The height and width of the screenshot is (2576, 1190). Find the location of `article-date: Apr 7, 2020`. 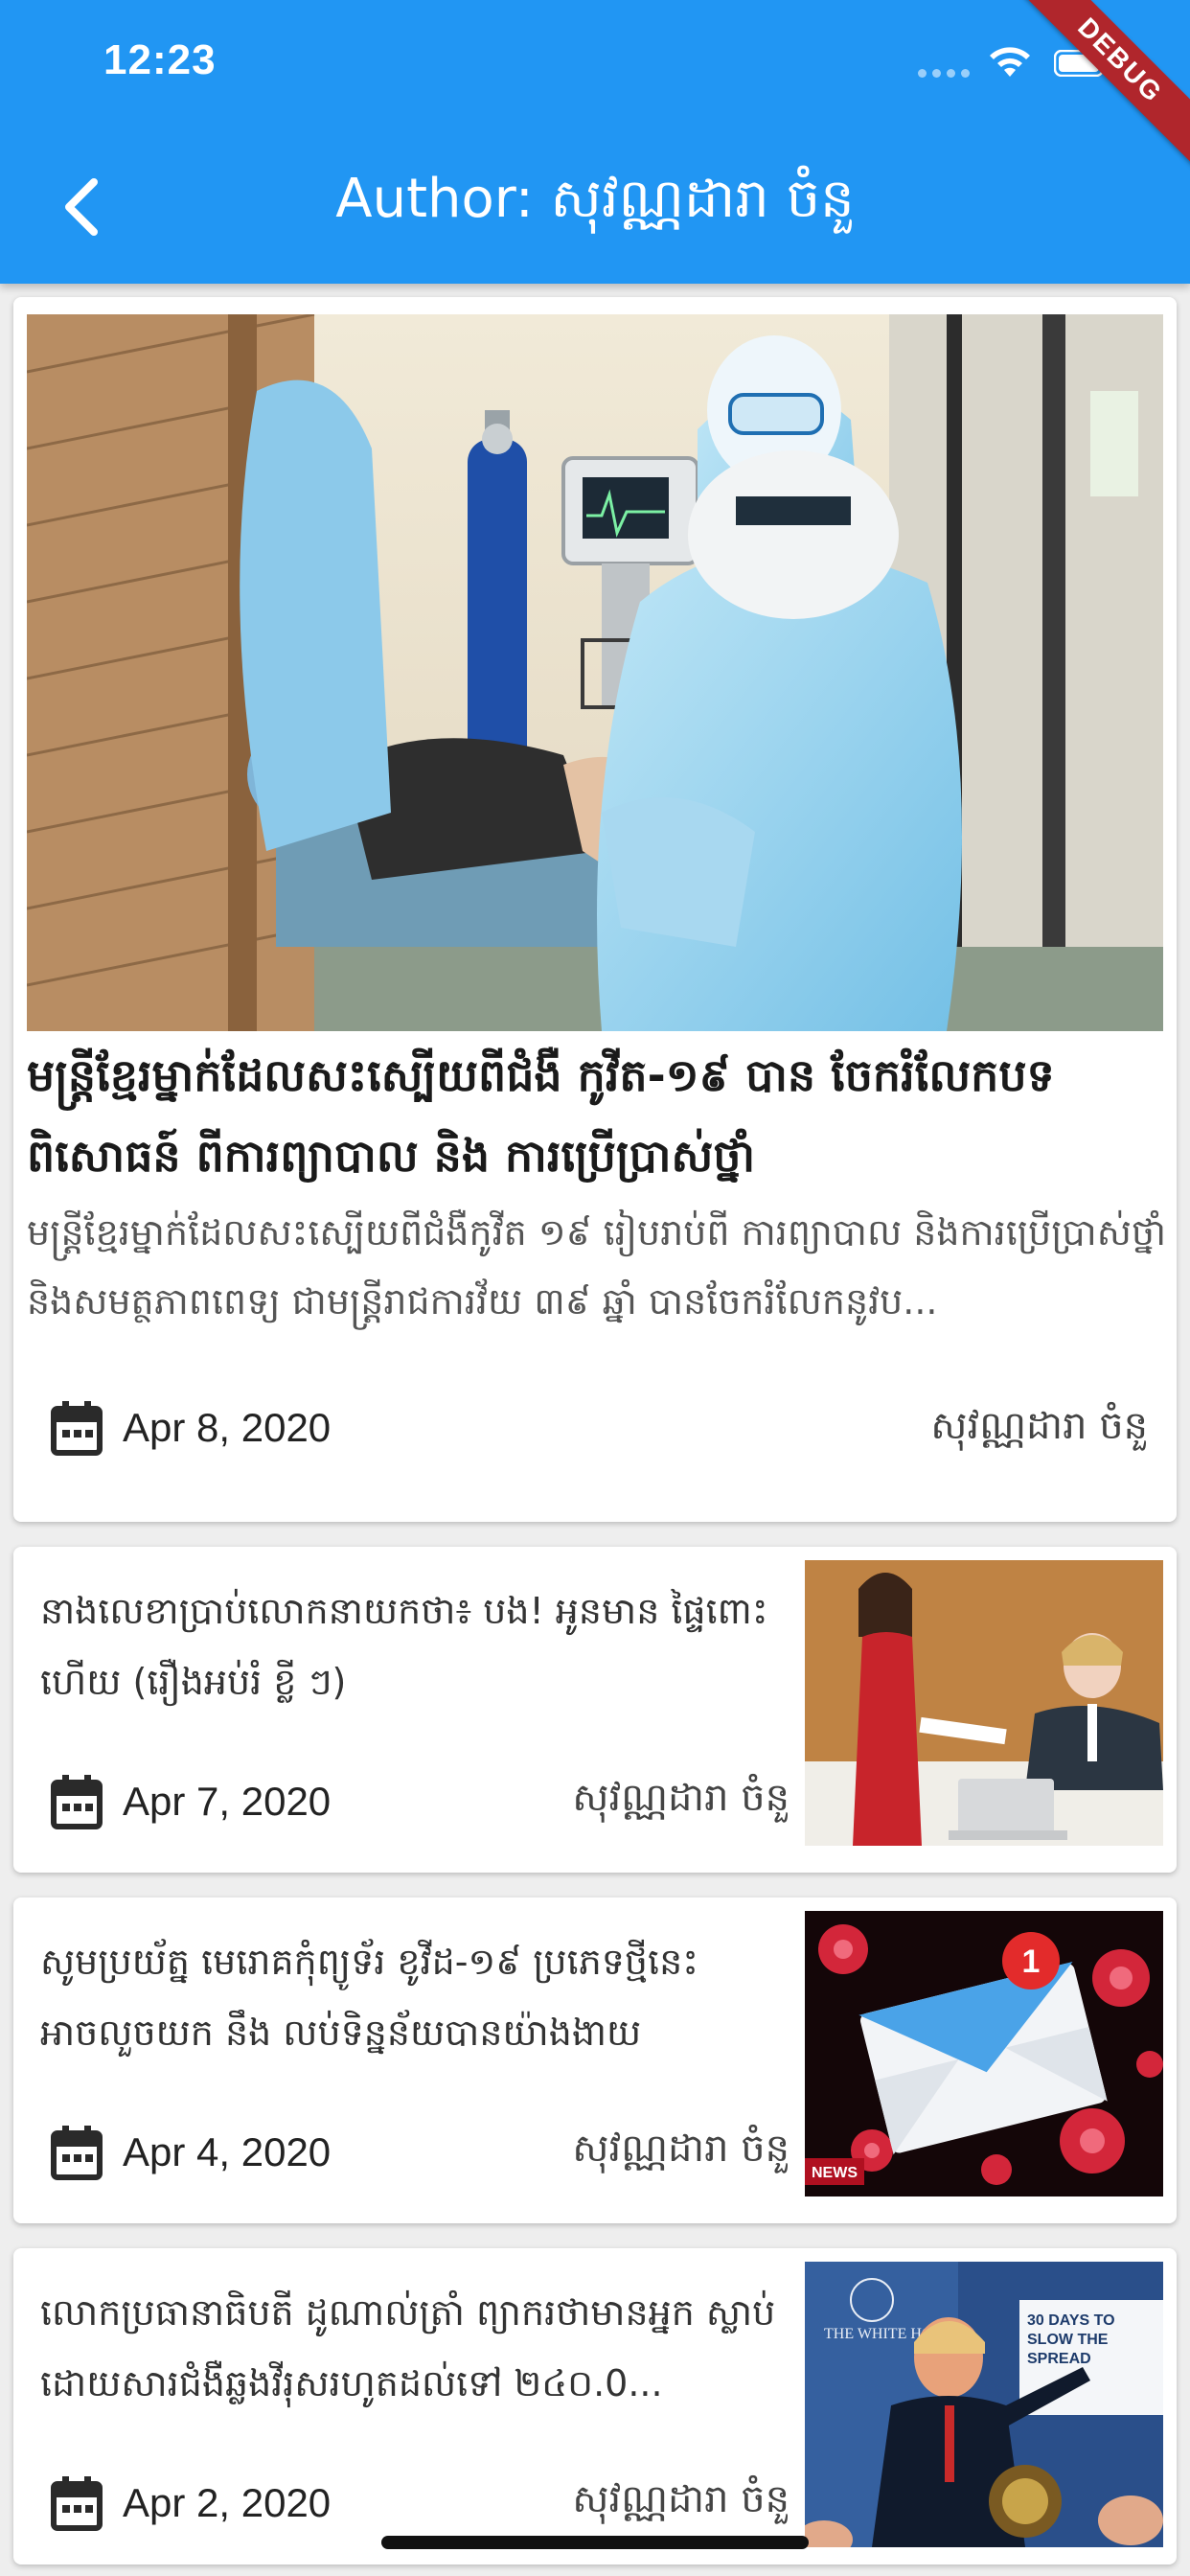

article-date: Apr 7, 2020 is located at coordinates (228, 1801).